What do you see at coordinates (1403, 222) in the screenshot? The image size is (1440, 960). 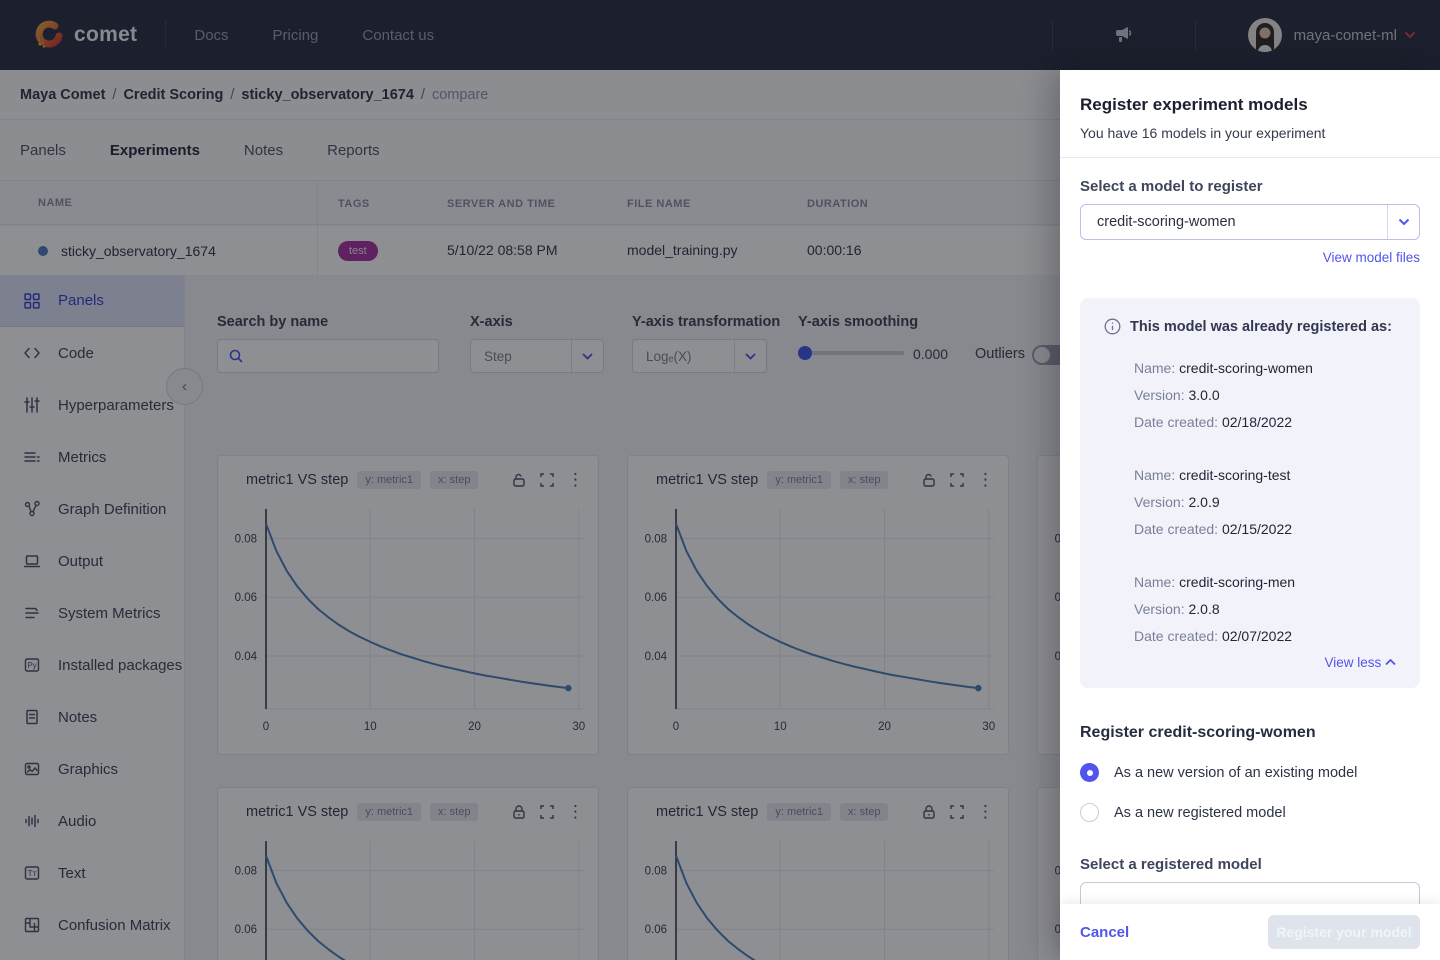 I see `chevron-down-icon` at bounding box center [1403, 222].